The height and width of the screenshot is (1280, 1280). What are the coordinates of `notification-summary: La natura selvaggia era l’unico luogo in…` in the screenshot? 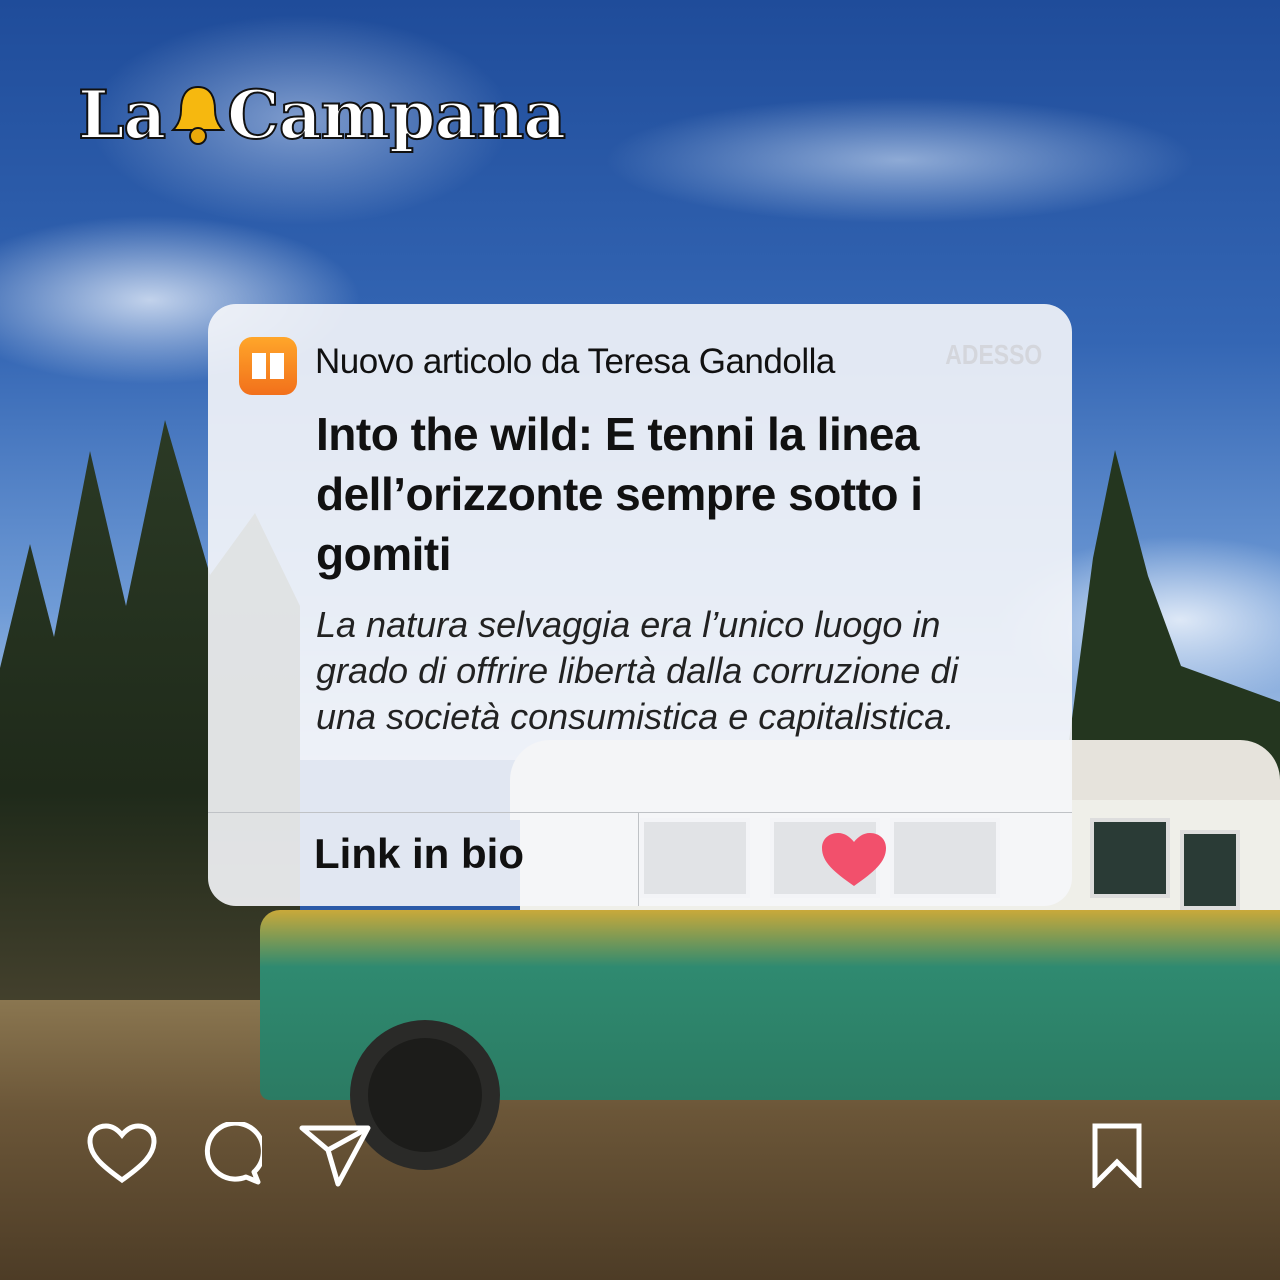 It's located at (637, 670).